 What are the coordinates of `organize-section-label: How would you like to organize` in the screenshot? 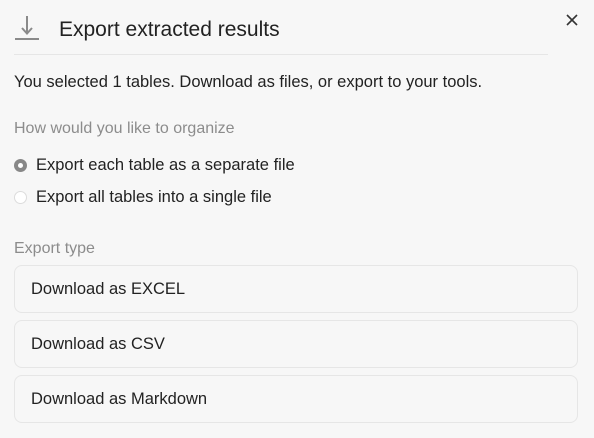 It's located at (124, 128).